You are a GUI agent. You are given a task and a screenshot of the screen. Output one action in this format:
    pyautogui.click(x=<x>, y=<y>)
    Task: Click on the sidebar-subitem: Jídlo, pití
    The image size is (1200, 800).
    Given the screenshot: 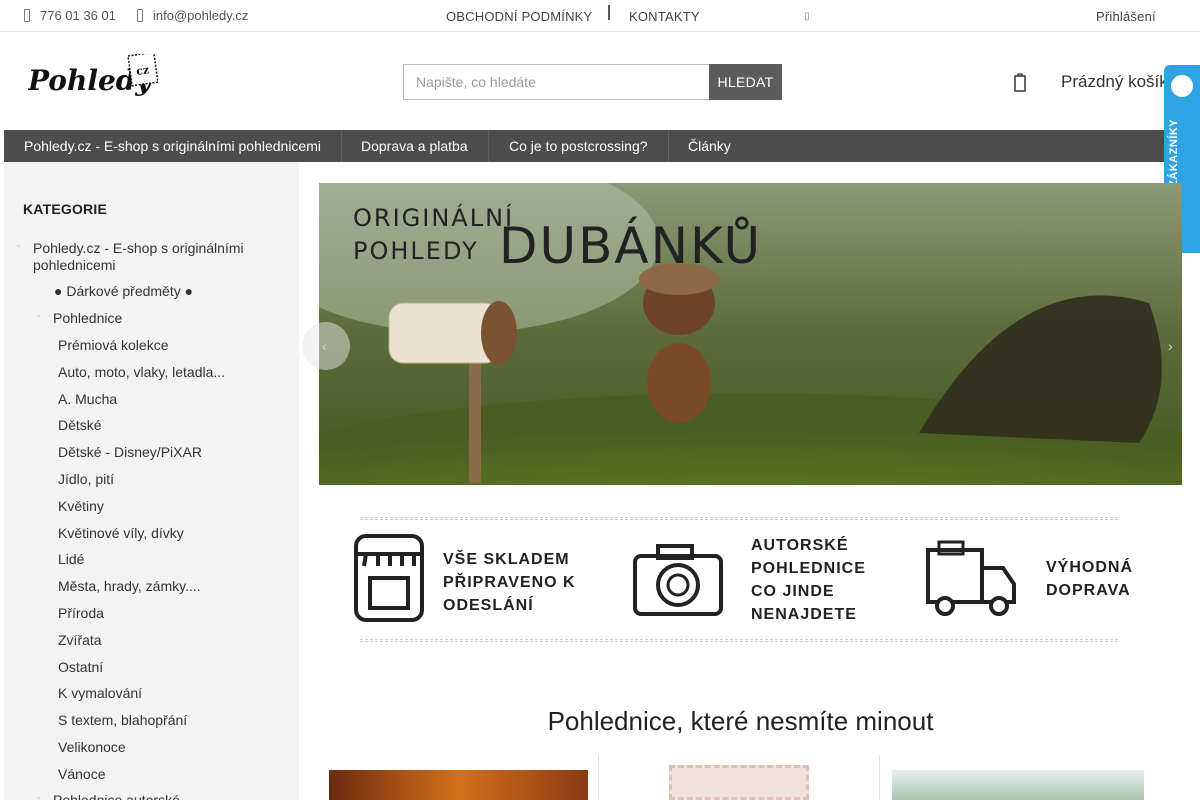 What is the action you would take?
    pyautogui.click(x=86, y=479)
    